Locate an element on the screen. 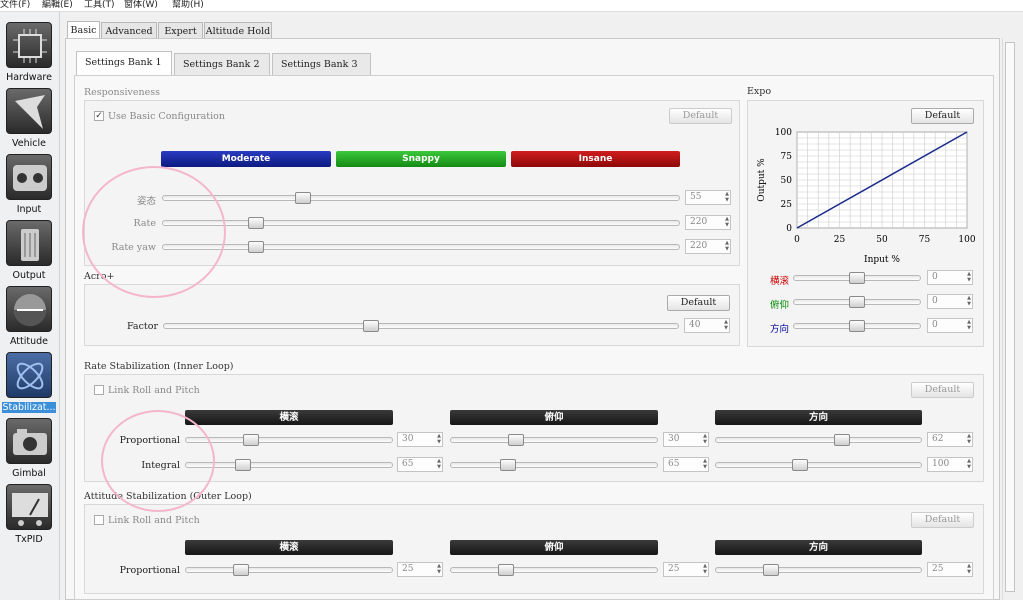 This screenshot has width=1023, height=600. expo-pitch-spinbox: 0 is located at coordinates (950, 301).